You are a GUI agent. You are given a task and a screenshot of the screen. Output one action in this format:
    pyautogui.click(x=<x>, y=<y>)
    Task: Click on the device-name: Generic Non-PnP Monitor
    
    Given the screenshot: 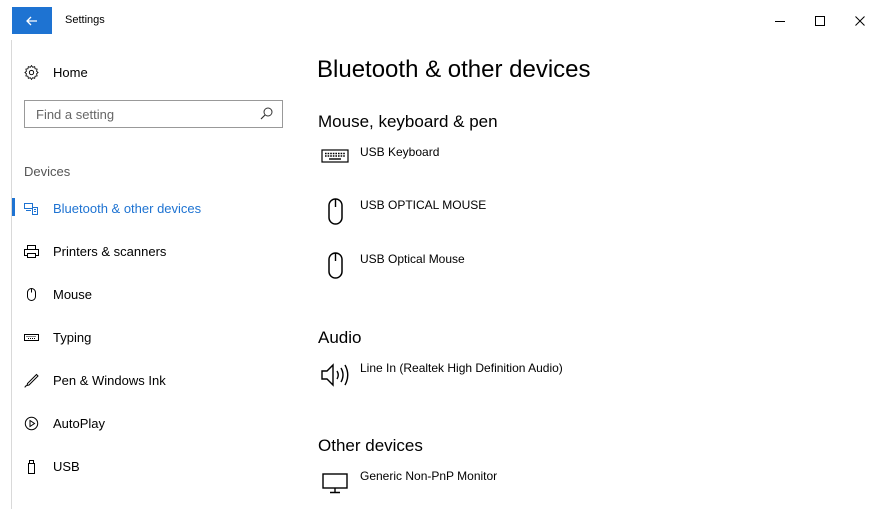 What is the action you would take?
    pyautogui.click(x=429, y=476)
    